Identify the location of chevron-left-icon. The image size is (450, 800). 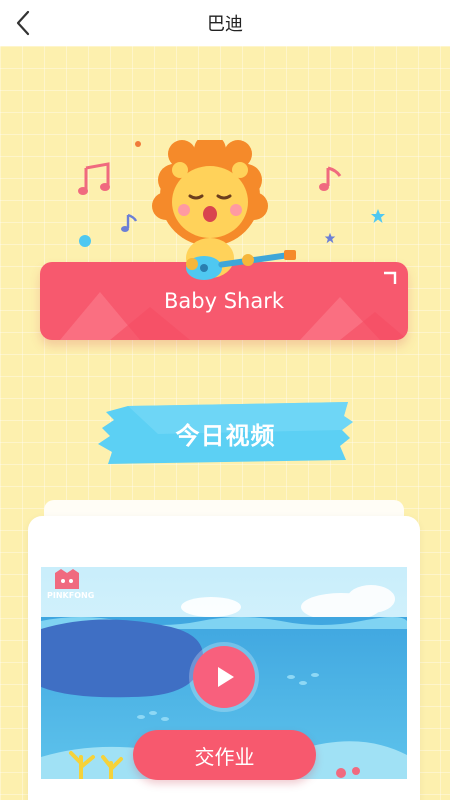
(23, 23).